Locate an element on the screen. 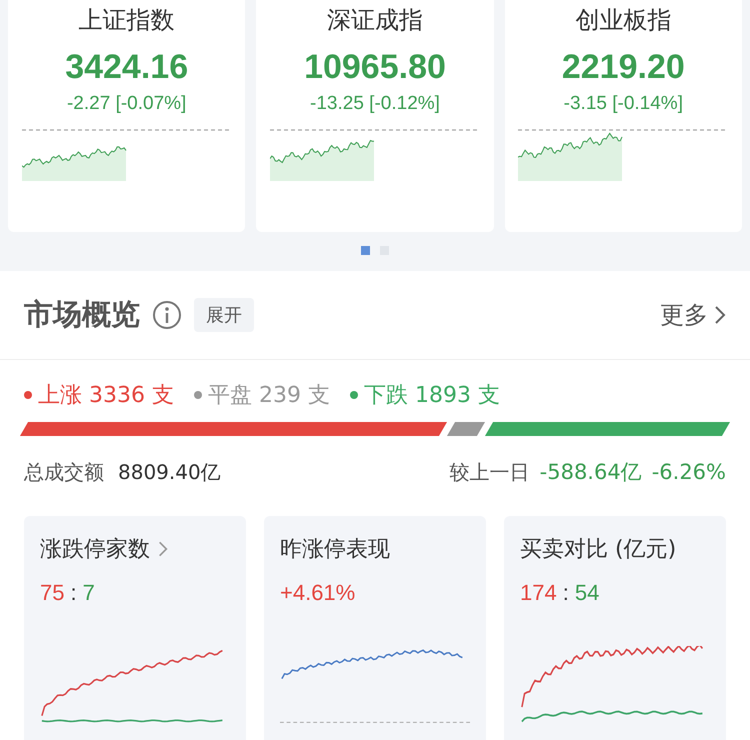 The height and width of the screenshot is (740, 750). index-value: 3424.16 is located at coordinates (126, 67).